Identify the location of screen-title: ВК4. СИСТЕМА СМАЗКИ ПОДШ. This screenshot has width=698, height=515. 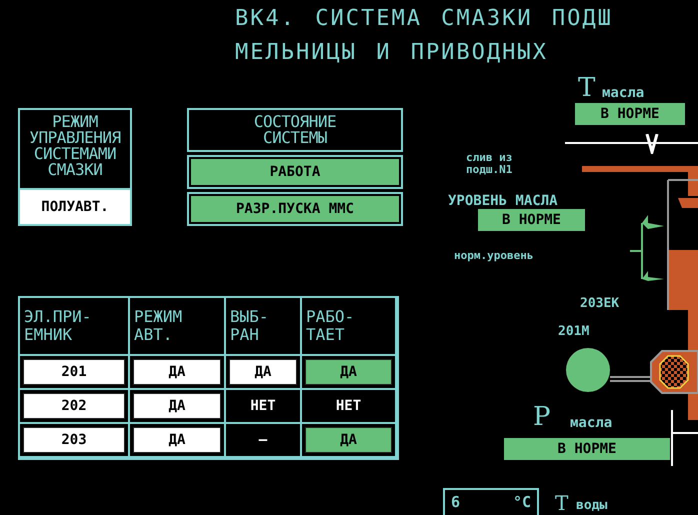
(424, 19).